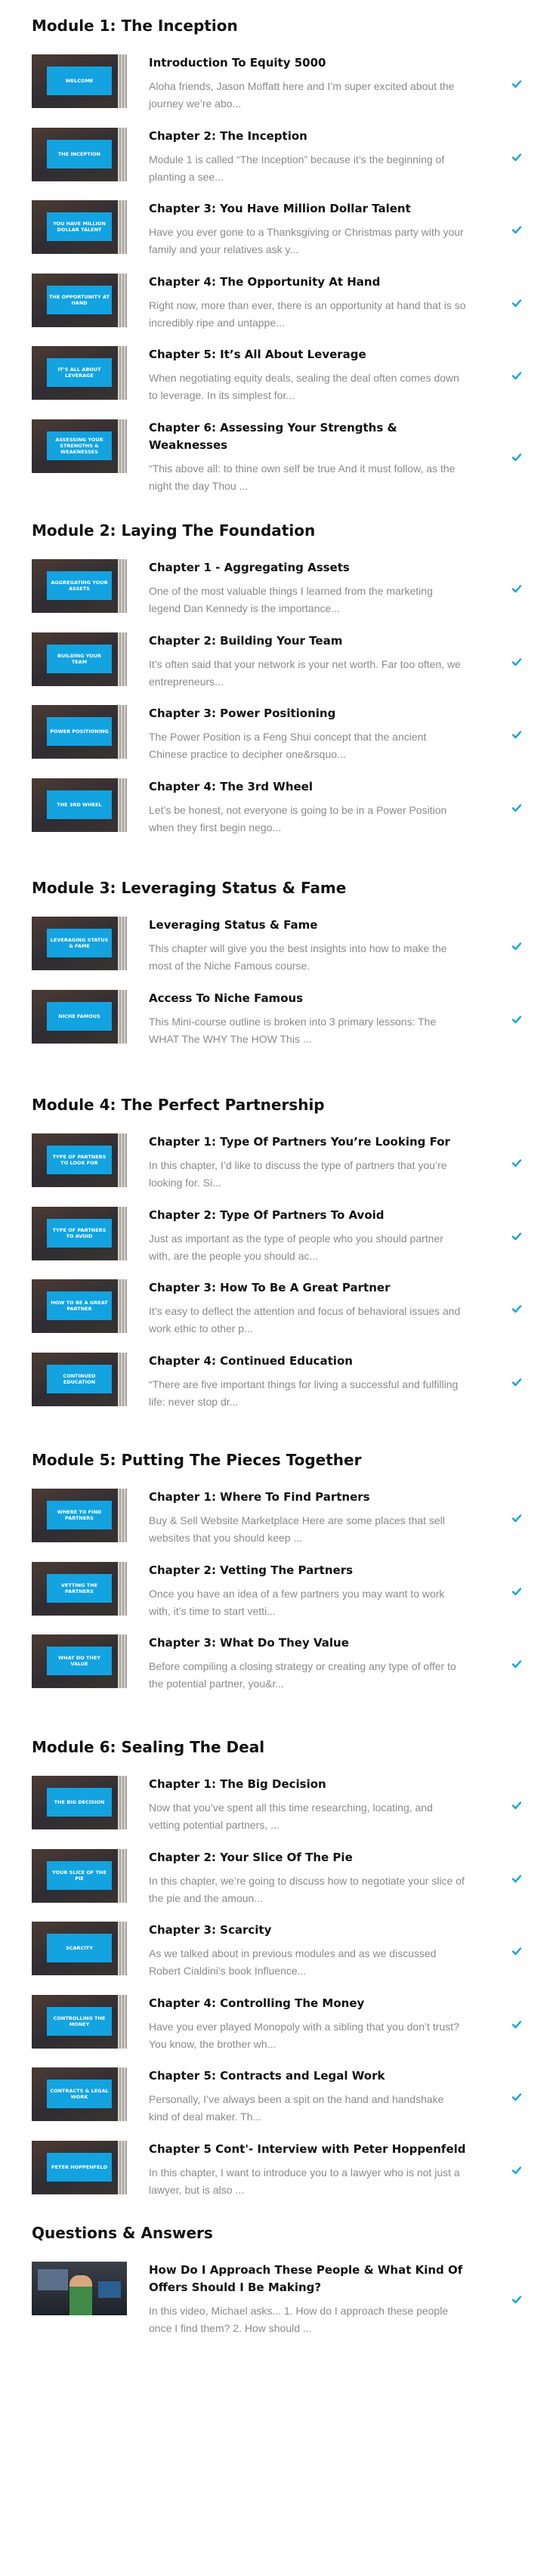  What do you see at coordinates (307, 998) in the screenshot?
I see `lesson-title: Access To Niche Famous` at bounding box center [307, 998].